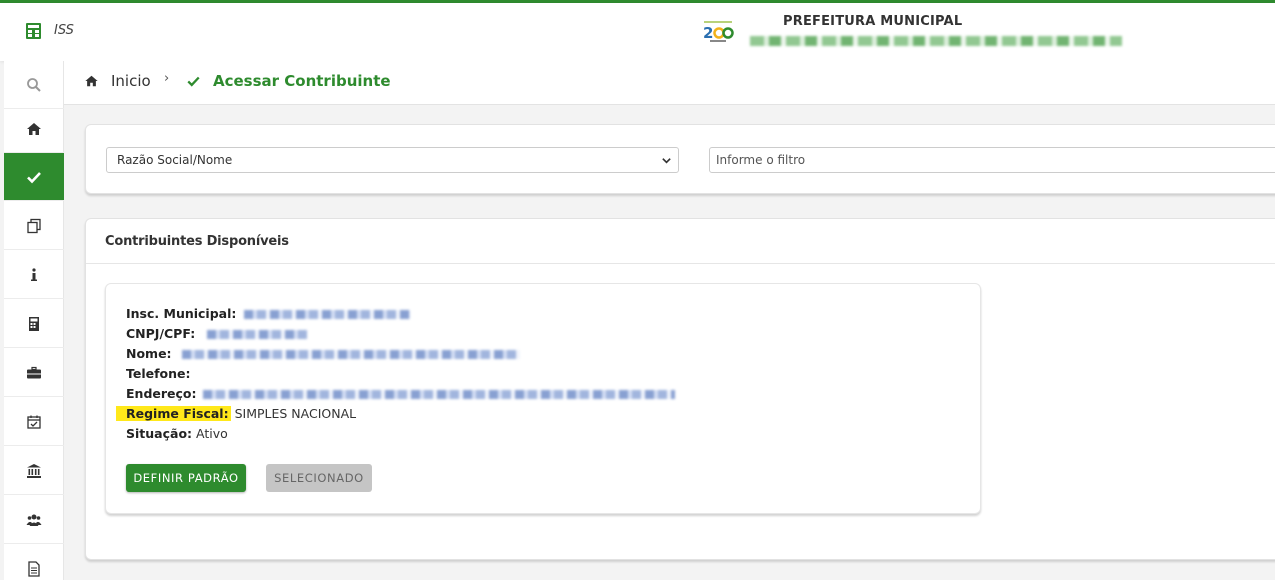  I want to click on search-icon, so click(34, 84).